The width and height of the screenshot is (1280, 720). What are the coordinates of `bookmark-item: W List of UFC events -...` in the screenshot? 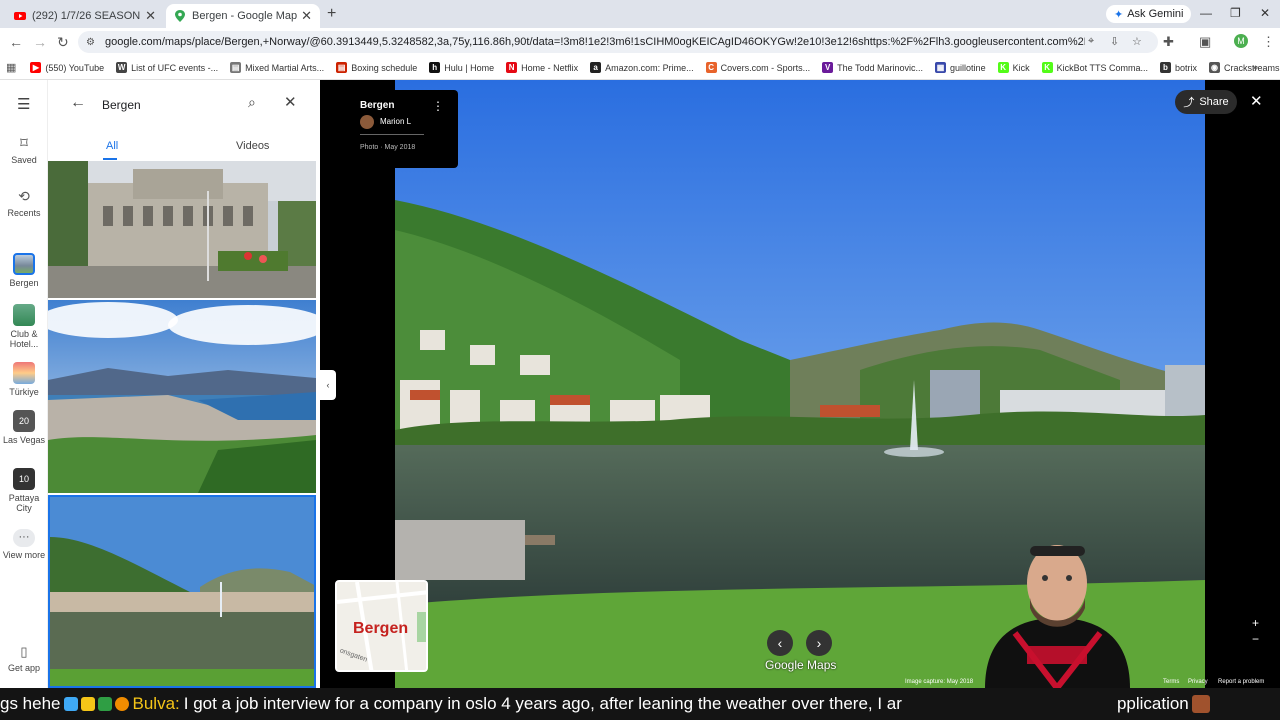 It's located at (167, 67).